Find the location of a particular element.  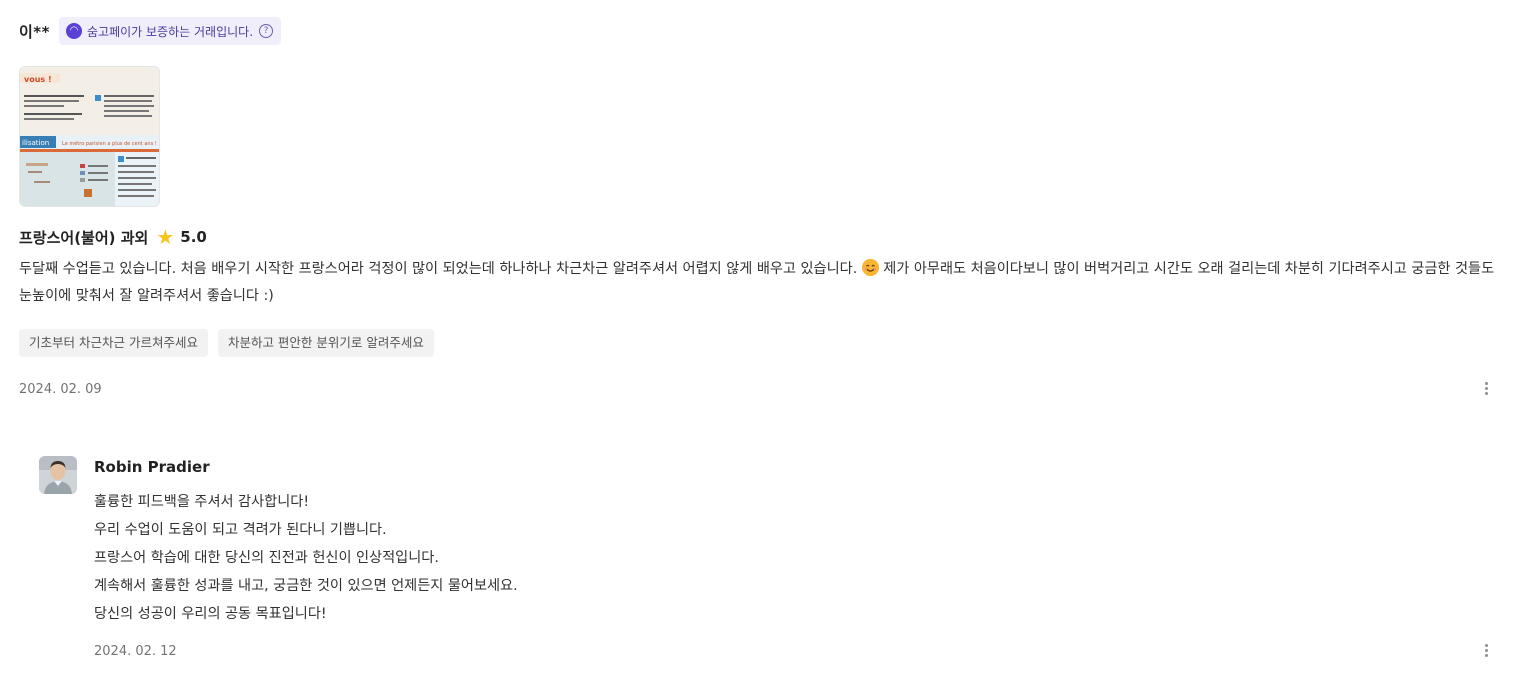

reply-more-options-icon is located at coordinates (1486, 652).